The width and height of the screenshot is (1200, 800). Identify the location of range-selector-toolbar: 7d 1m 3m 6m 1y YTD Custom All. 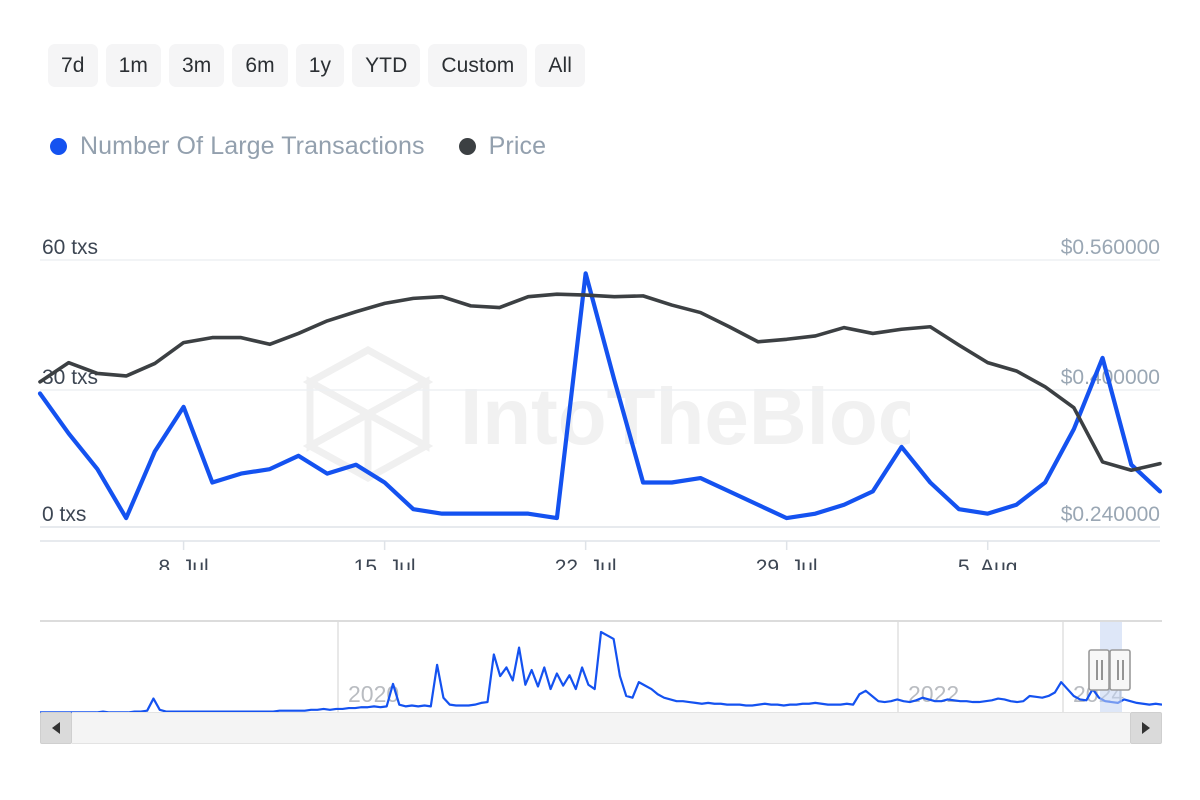
(316, 65).